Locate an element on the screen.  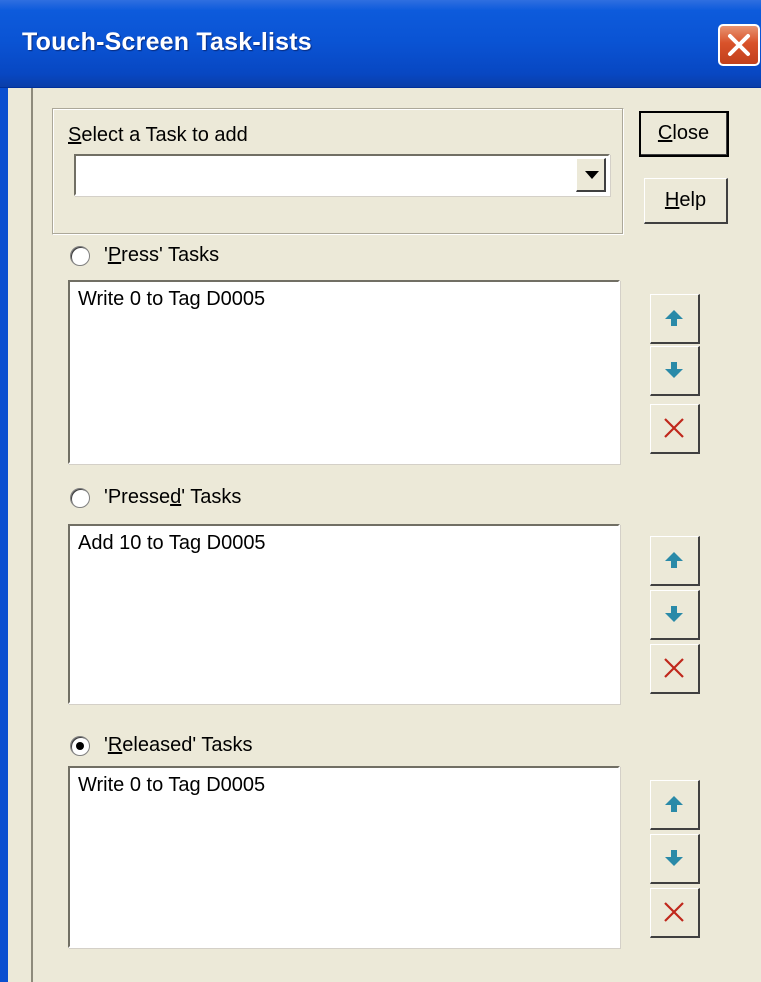
released-tasks-list: Write 0 to Tag D0005 is located at coordinates (344, 857).